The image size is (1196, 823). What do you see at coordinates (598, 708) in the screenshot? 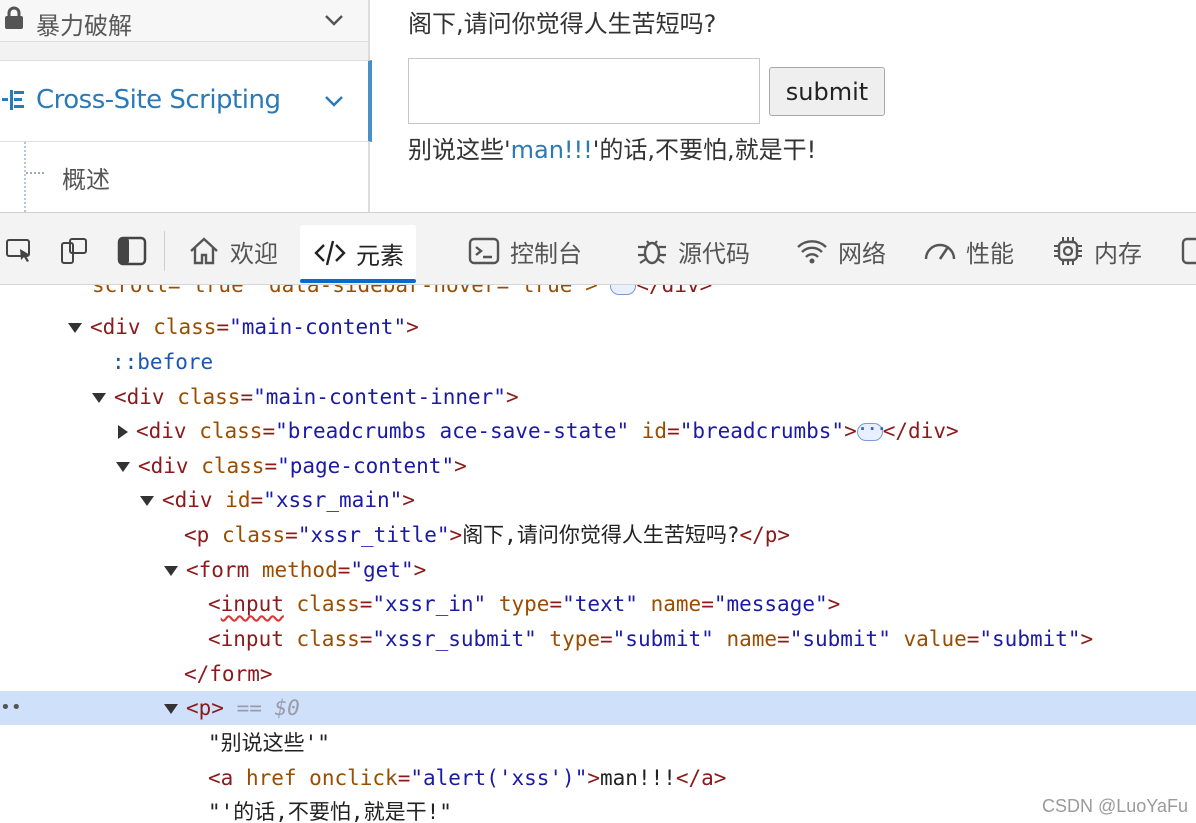
I see `dom-line-selected: •• <p> == $0` at bounding box center [598, 708].